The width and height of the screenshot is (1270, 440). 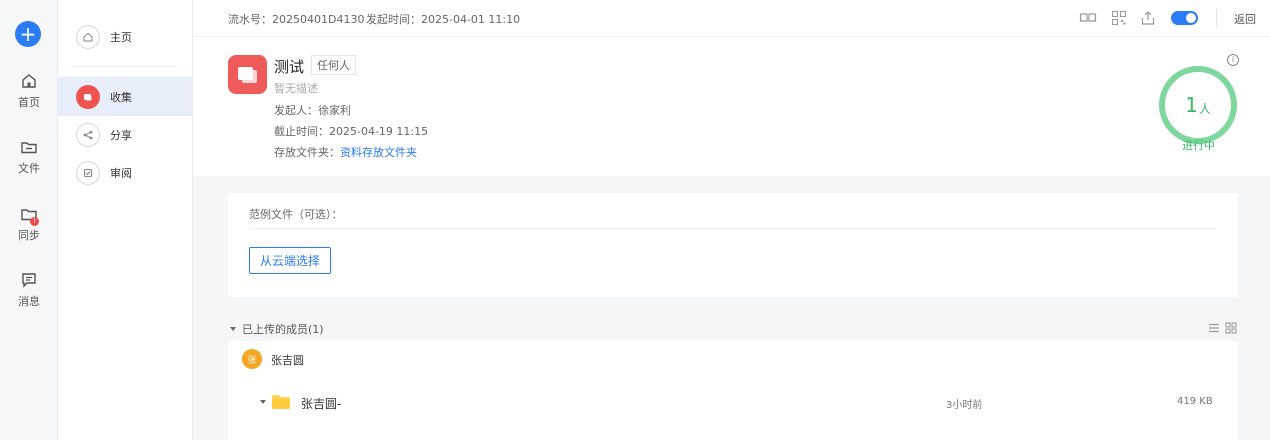 I want to click on file-size: 419 KB, so click(x=1195, y=401).